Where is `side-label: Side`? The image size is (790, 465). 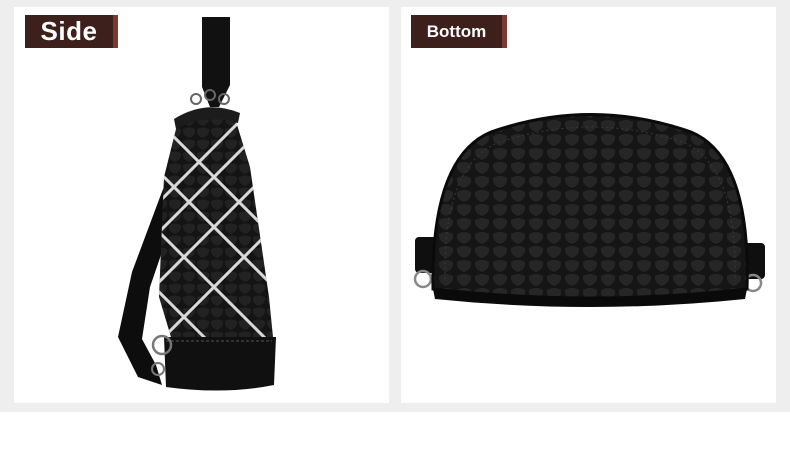
side-label: Side is located at coordinates (71, 31).